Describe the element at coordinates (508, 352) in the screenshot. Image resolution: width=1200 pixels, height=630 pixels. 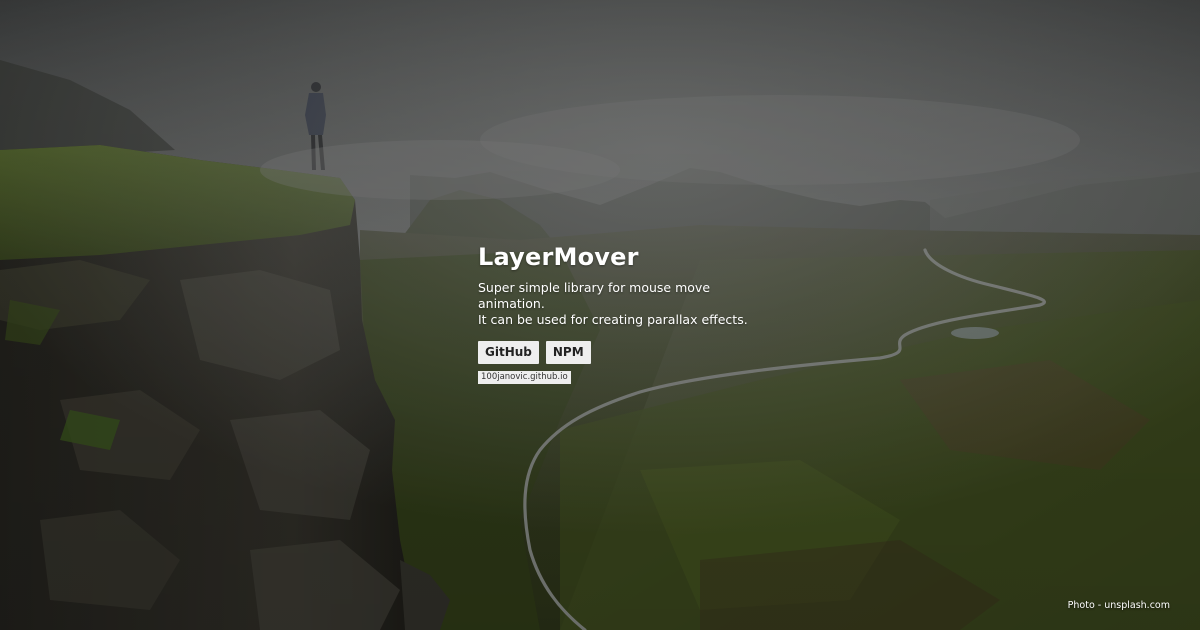
I see `github-button: GitHub` at that location.